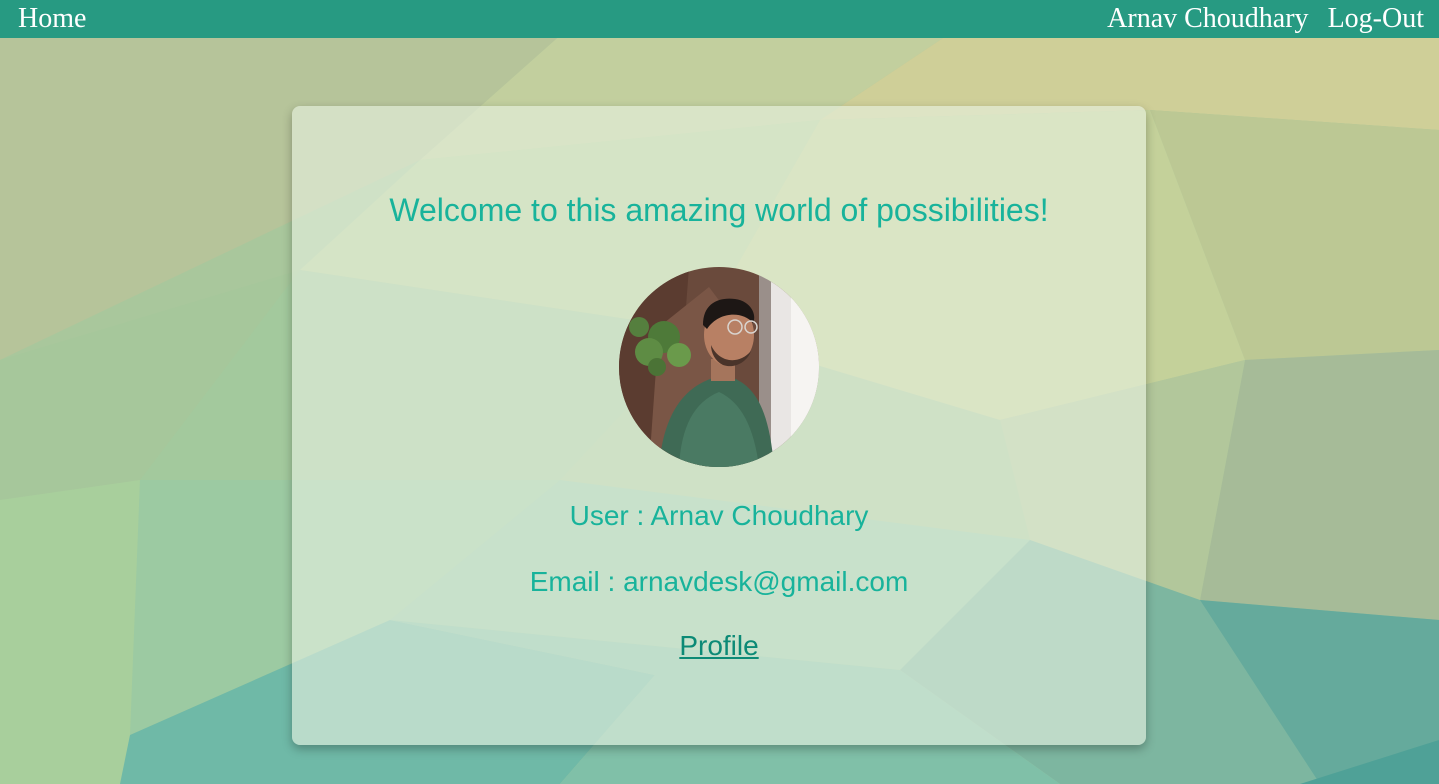 The image size is (1439, 784). I want to click on user-name-link: Arnav Choudhary, so click(1207, 19).